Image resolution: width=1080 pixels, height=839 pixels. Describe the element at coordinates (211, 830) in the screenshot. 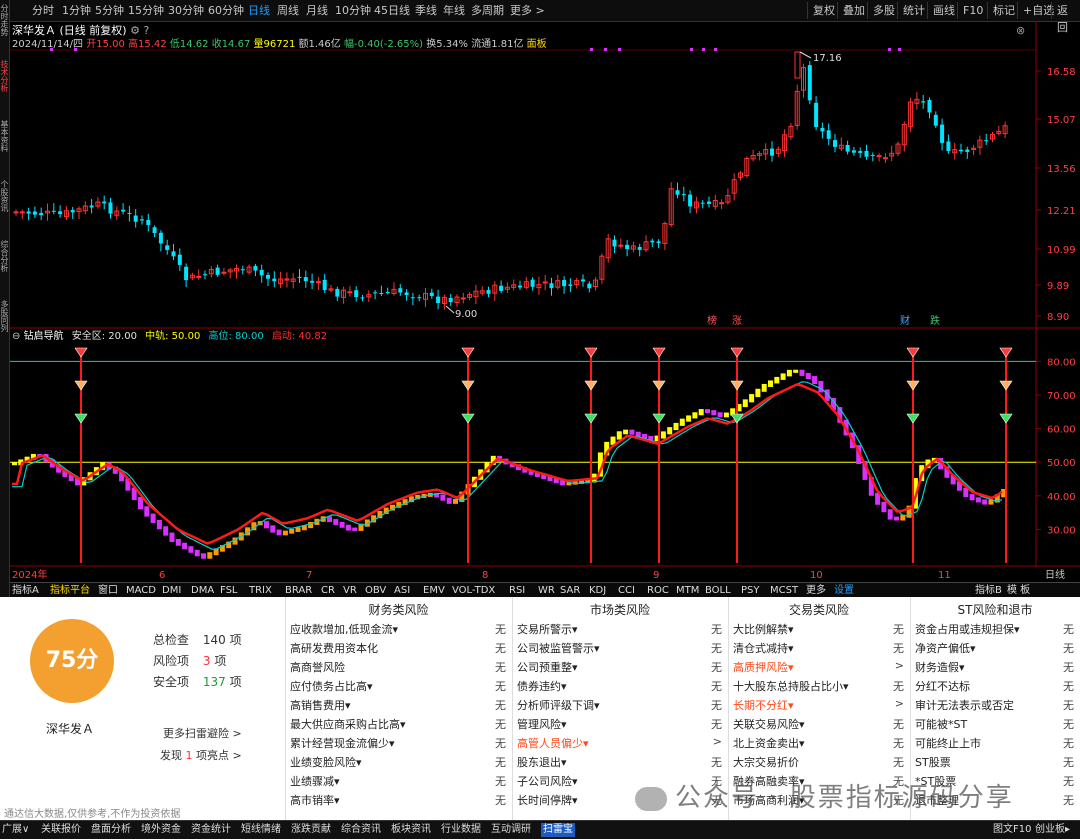

I see `status-tab: 资金统计` at that location.